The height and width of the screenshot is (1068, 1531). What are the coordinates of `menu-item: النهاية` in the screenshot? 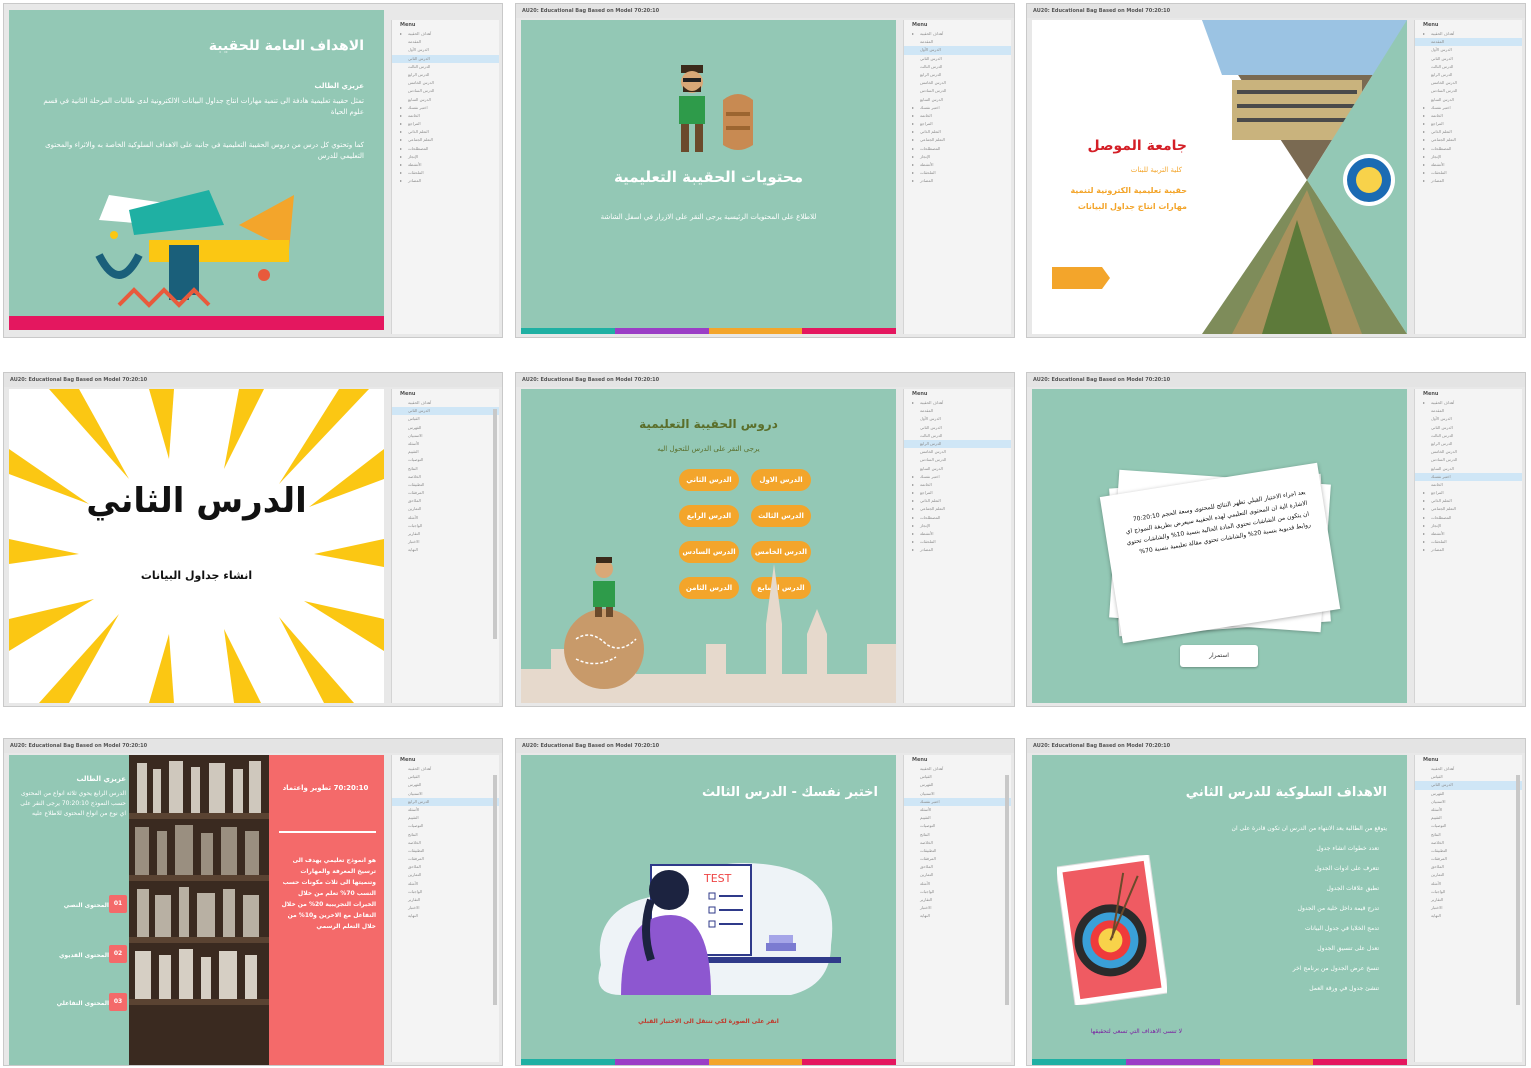 It's located at (445, 550).